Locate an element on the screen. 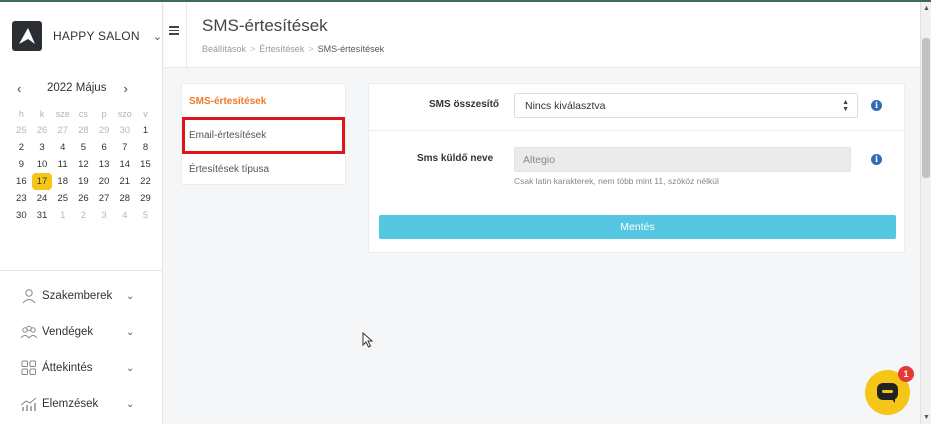 This screenshot has height=424, width=931. calendar-day: 11 is located at coordinates (62, 164).